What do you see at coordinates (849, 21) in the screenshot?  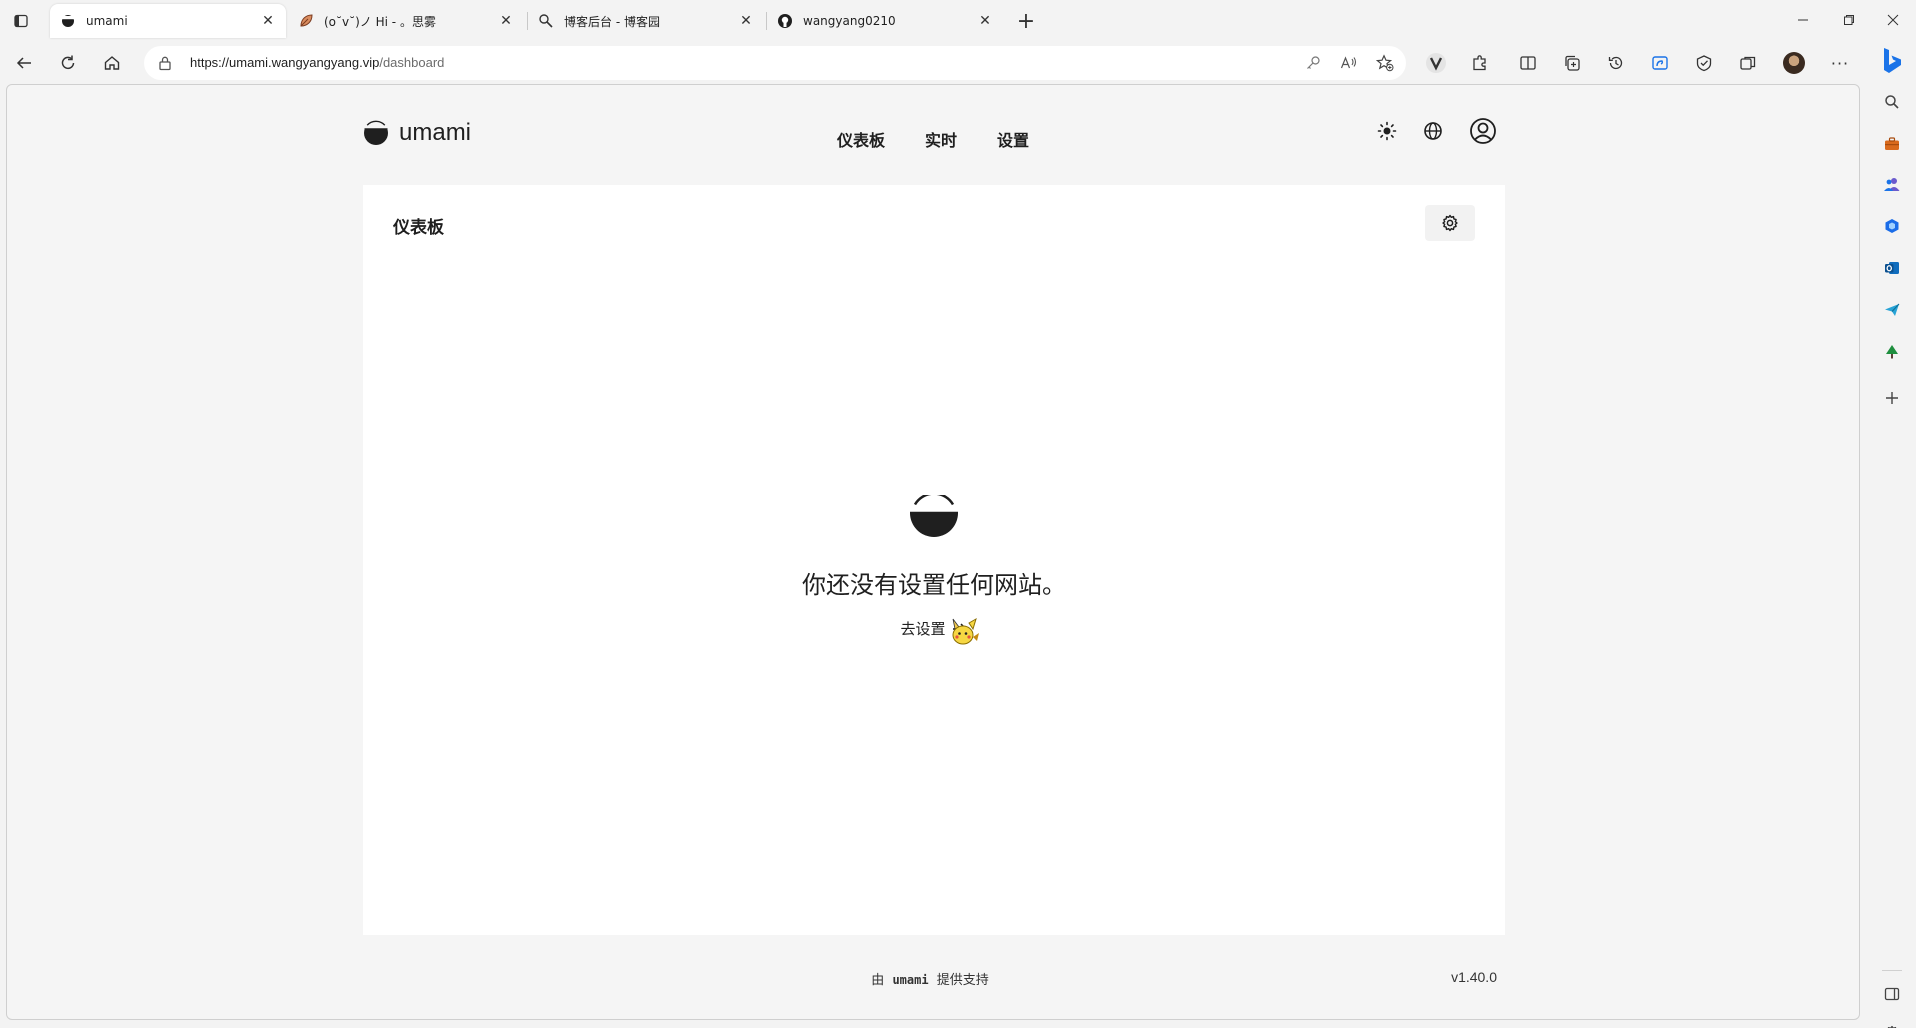 I see `tab-title: wangyang0210` at bounding box center [849, 21].